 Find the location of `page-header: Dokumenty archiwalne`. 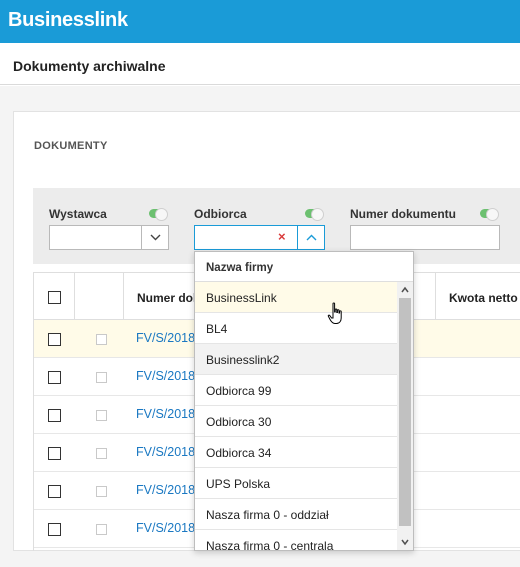

page-header: Dokumenty archiwalne is located at coordinates (260, 64).